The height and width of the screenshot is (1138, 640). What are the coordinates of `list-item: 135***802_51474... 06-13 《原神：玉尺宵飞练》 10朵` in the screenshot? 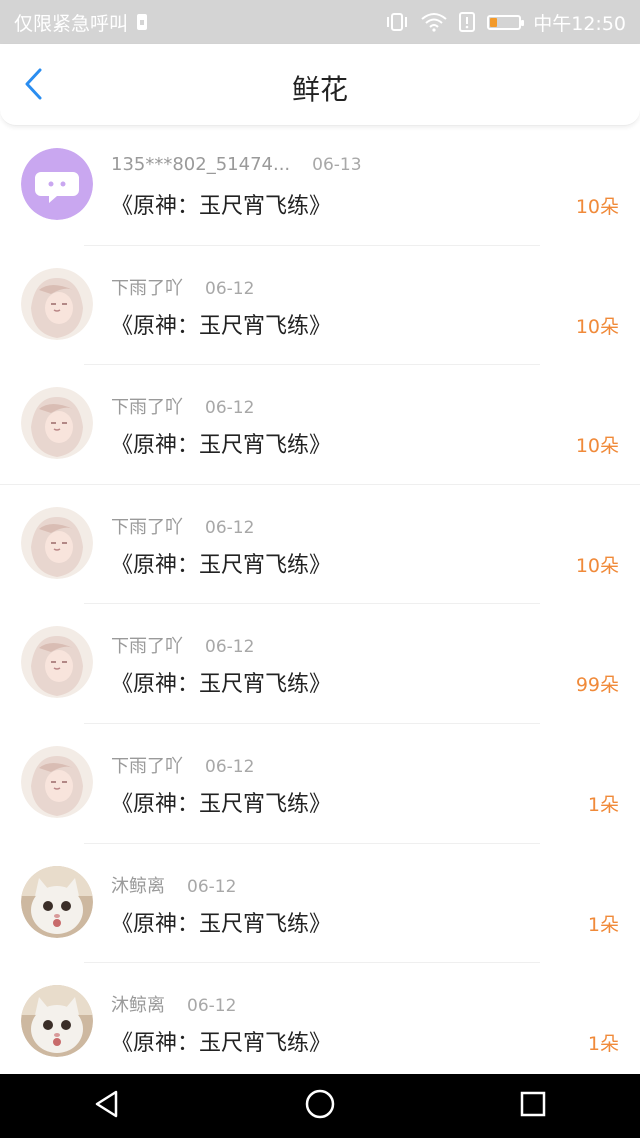 It's located at (320, 186).